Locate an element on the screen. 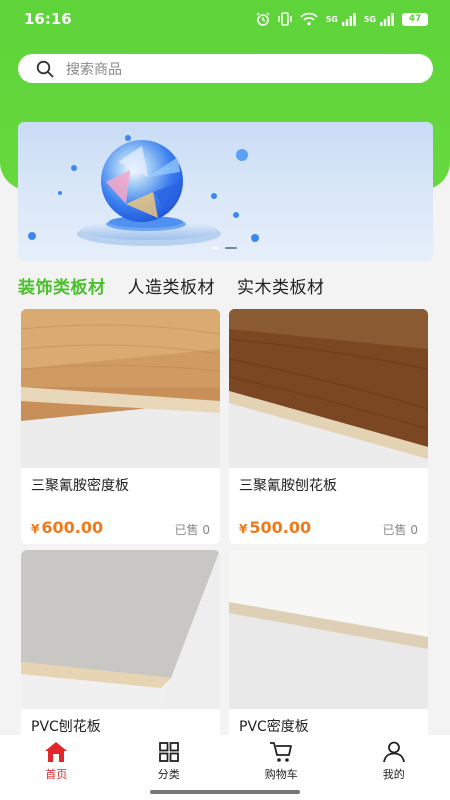 The width and height of the screenshot is (450, 800). tab-artificial-boards: 人造类板材 is located at coordinates (172, 285).